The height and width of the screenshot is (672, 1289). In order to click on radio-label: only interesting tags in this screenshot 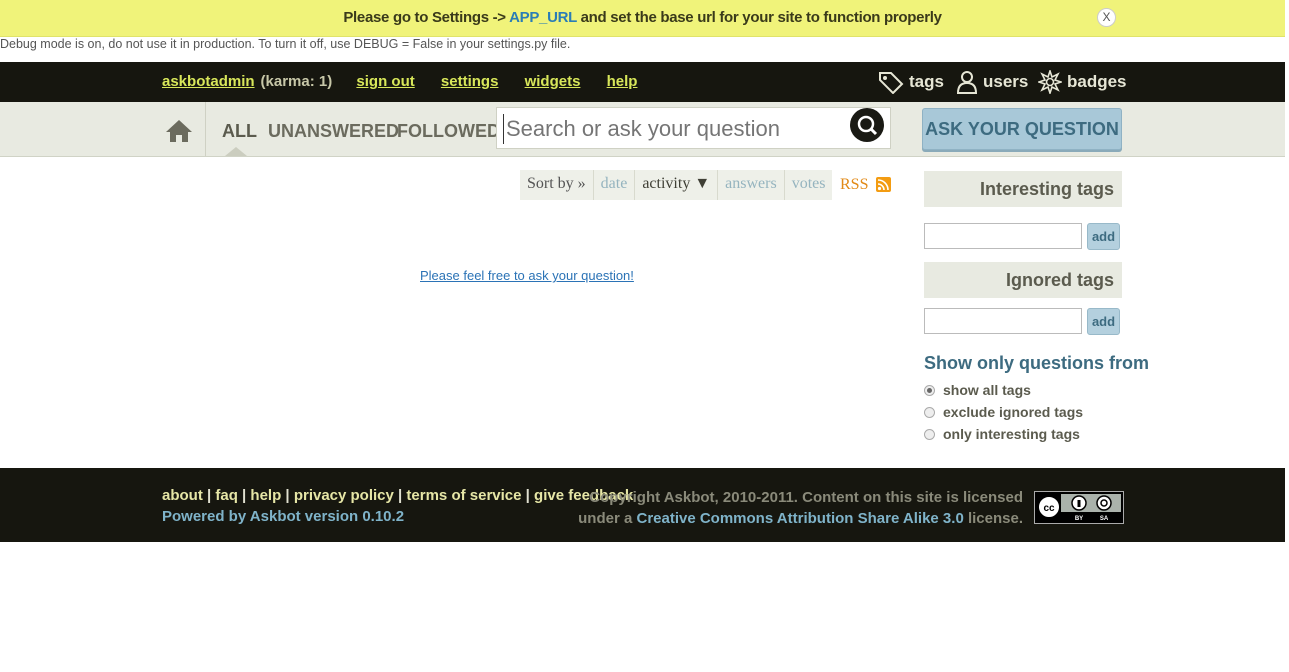, I will do `click(1011, 434)`.